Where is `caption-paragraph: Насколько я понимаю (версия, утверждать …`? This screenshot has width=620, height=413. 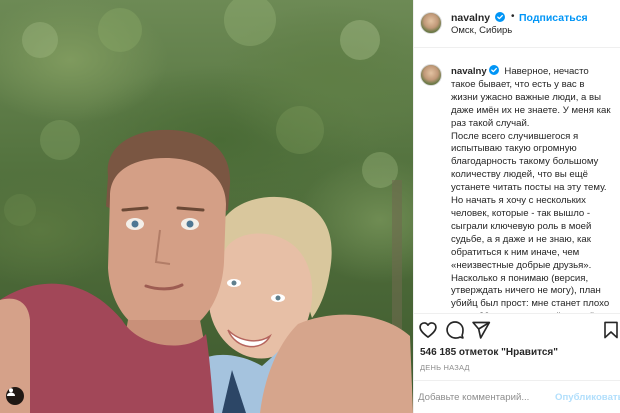
caption-paragraph: Насколько я понимаю (версия, утверждать … is located at coordinates (530, 293).